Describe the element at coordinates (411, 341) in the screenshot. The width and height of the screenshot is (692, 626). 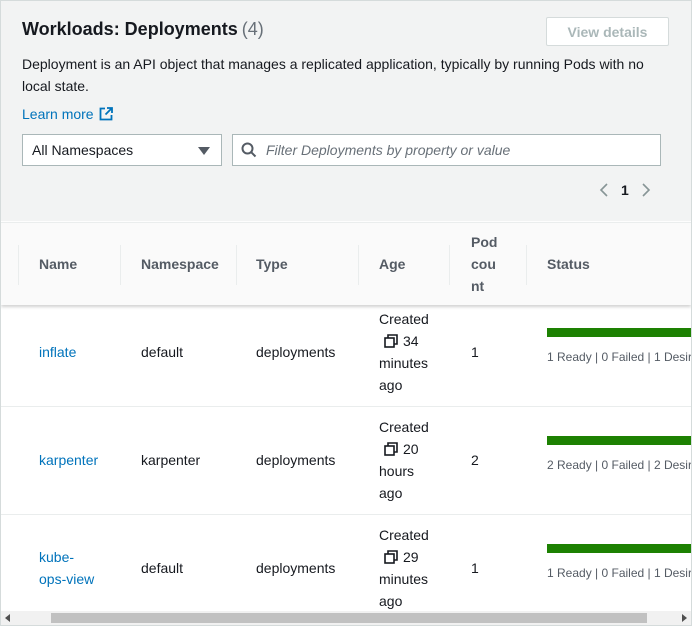
I see `age-value: 34` at that location.